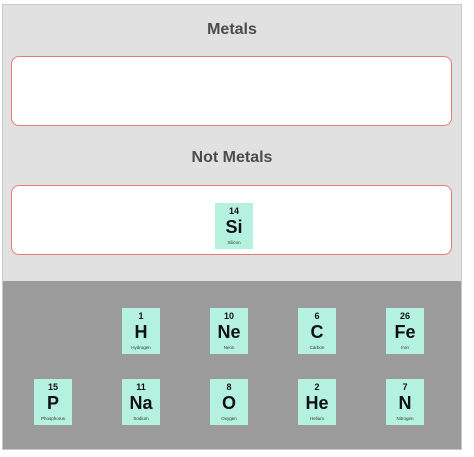 The width and height of the screenshot is (474, 457). I want to click on element-card-silicon: 14 Si Silicon, so click(234, 226).